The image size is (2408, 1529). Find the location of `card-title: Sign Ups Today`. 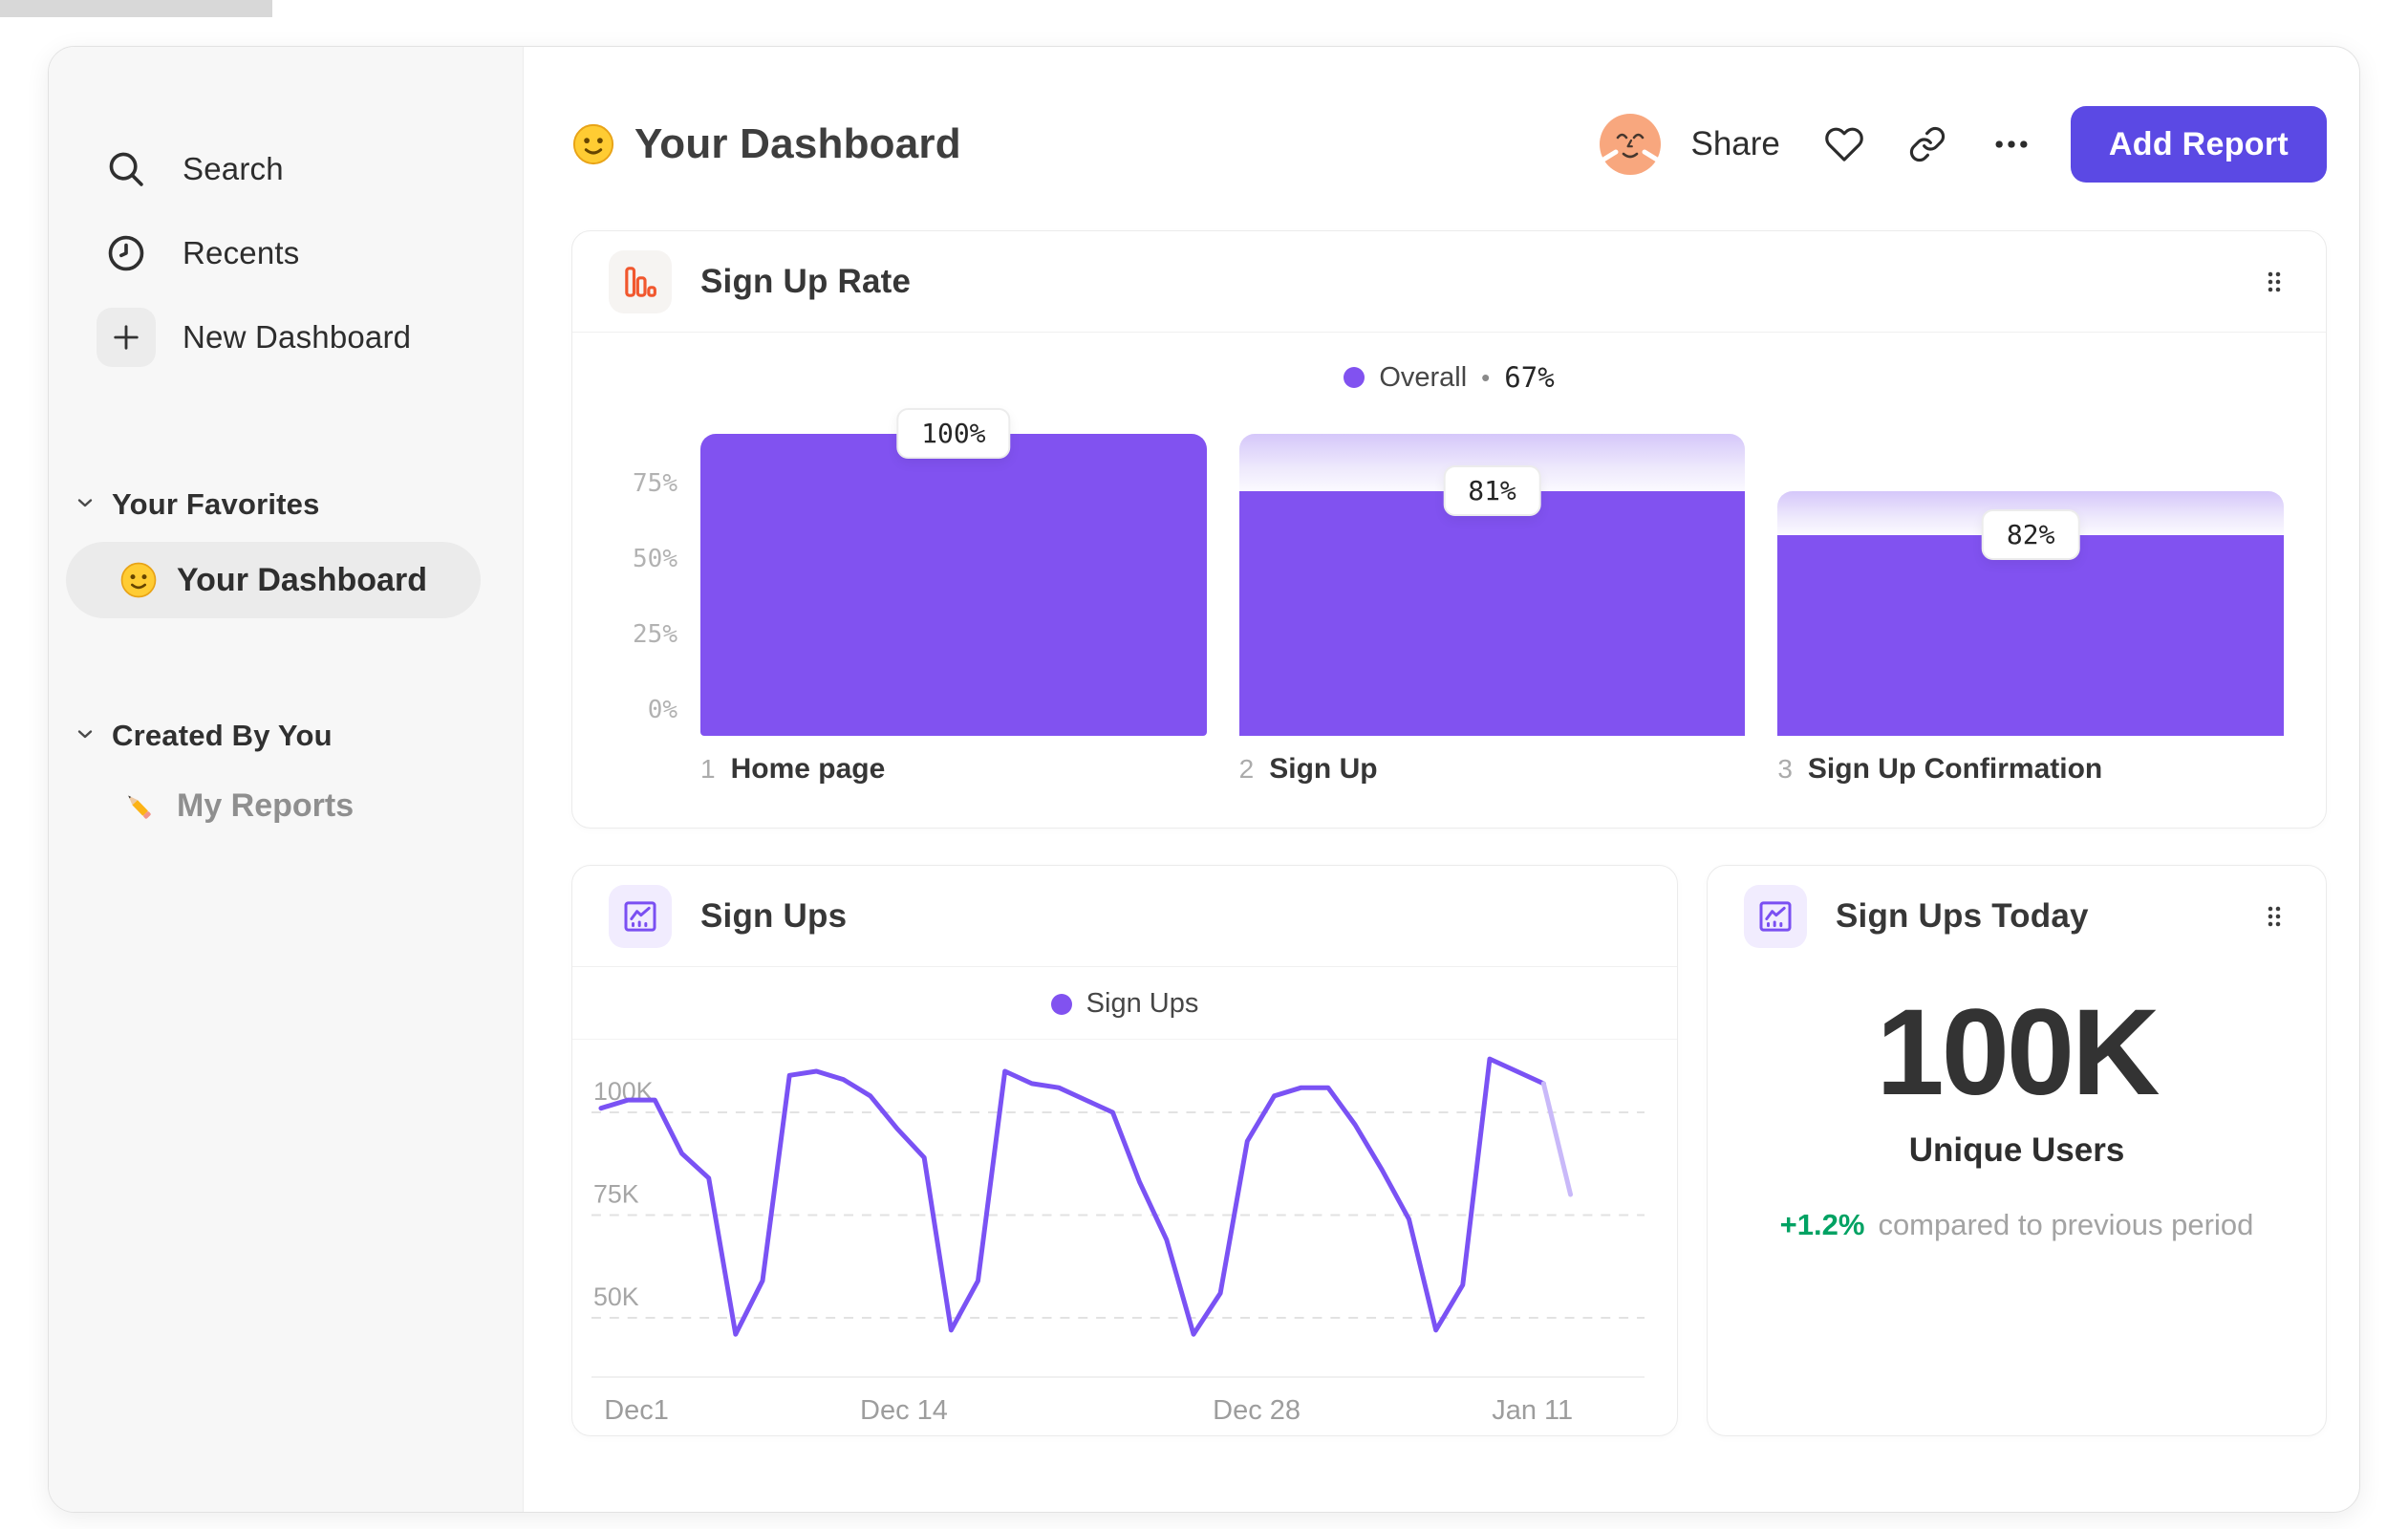

card-title: Sign Ups Today is located at coordinates (1962, 916).